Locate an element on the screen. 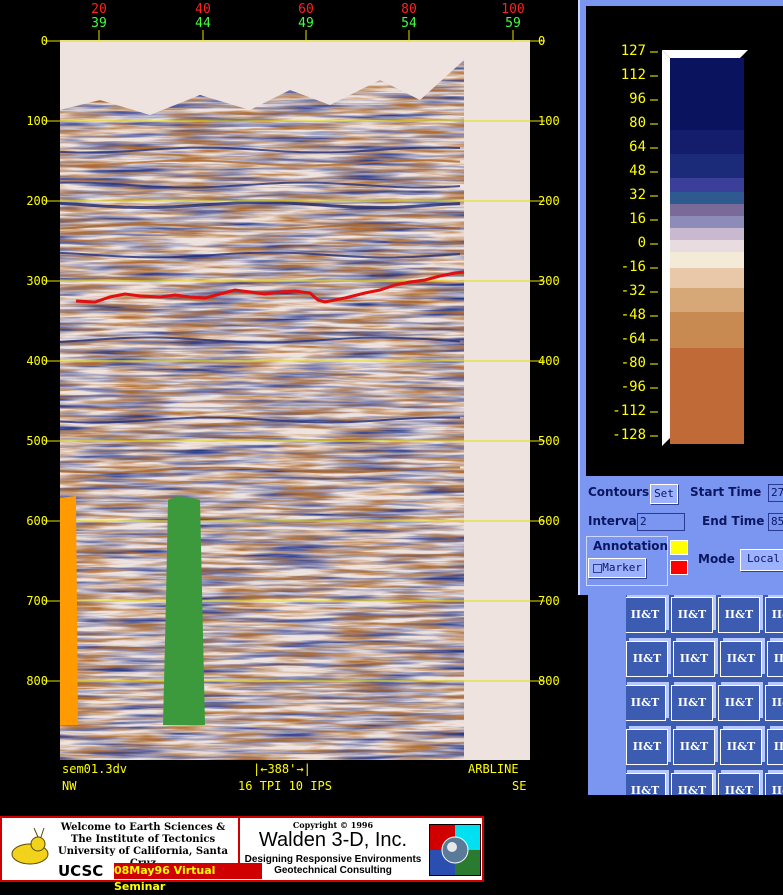 Image resolution: width=783 pixels, height=895 pixels. trace-tick-red: 40 is located at coordinates (203, 9).